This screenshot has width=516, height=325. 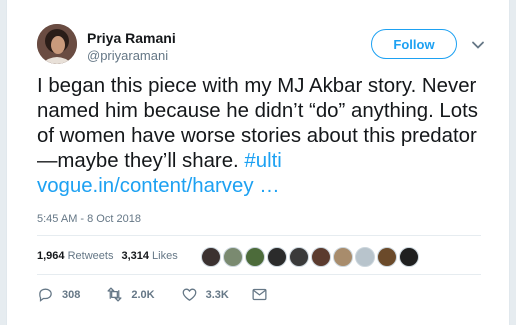 I want to click on reply-button: 308, so click(x=58, y=294).